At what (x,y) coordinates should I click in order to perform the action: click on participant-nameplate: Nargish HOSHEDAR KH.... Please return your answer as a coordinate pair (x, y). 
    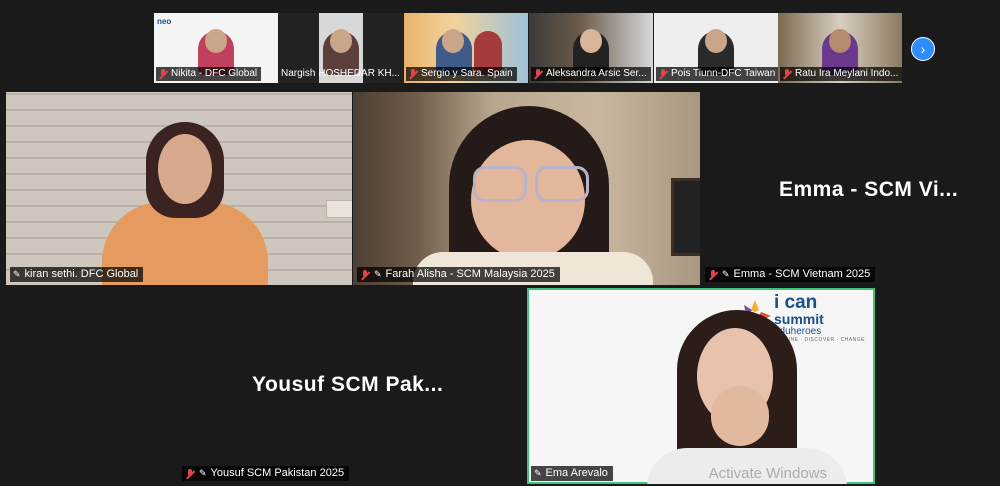
    Looking at the image, I should click on (340, 73).